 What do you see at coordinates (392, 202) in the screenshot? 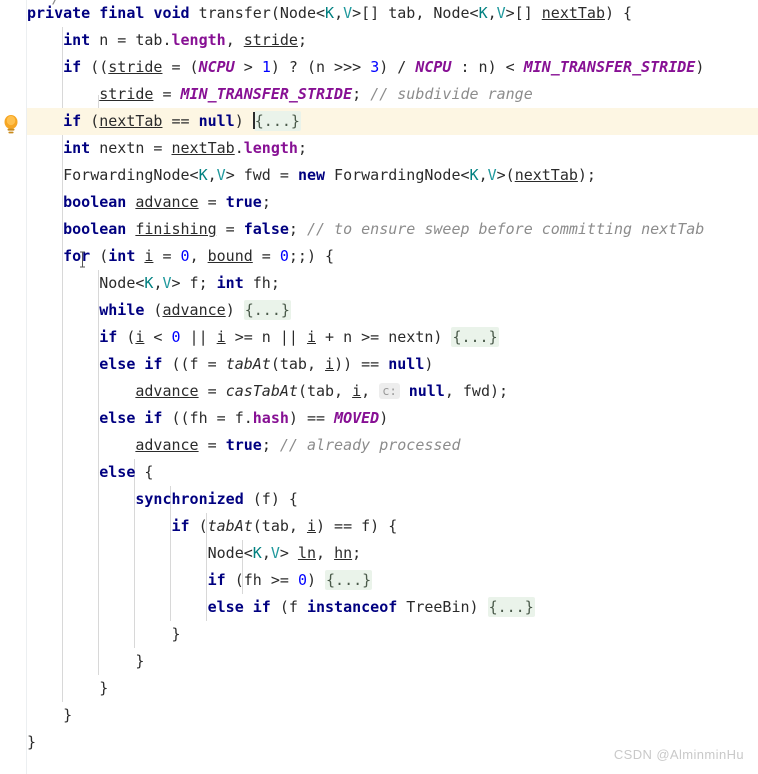
I see `code-line: boolean advance = true;` at bounding box center [392, 202].